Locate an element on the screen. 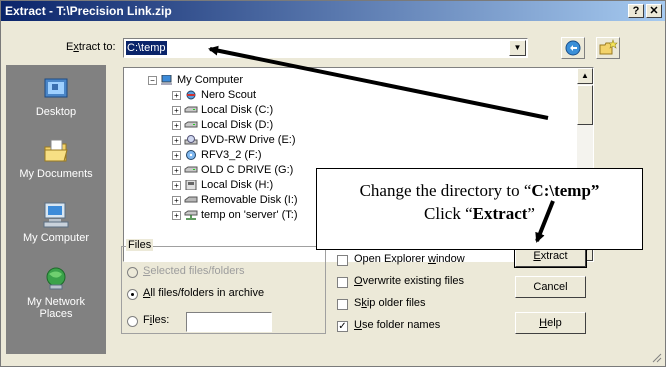 The width and height of the screenshot is (668, 369). use-folder-names-label: Use folder names is located at coordinates (397, 325).